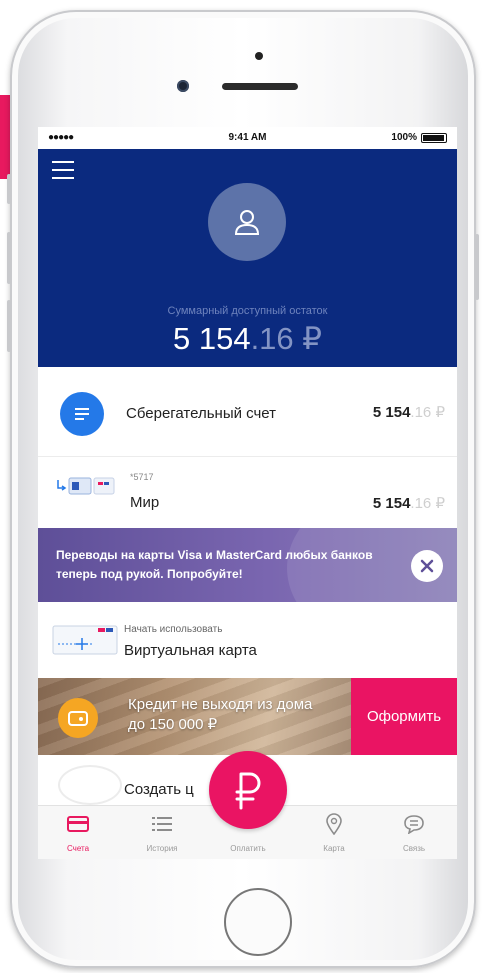 Image resolution: width=483 pixels, height=973 pixels. Describe the element at coordinates (414, 824) in the screenshot. I see `chat-icon` at that location.